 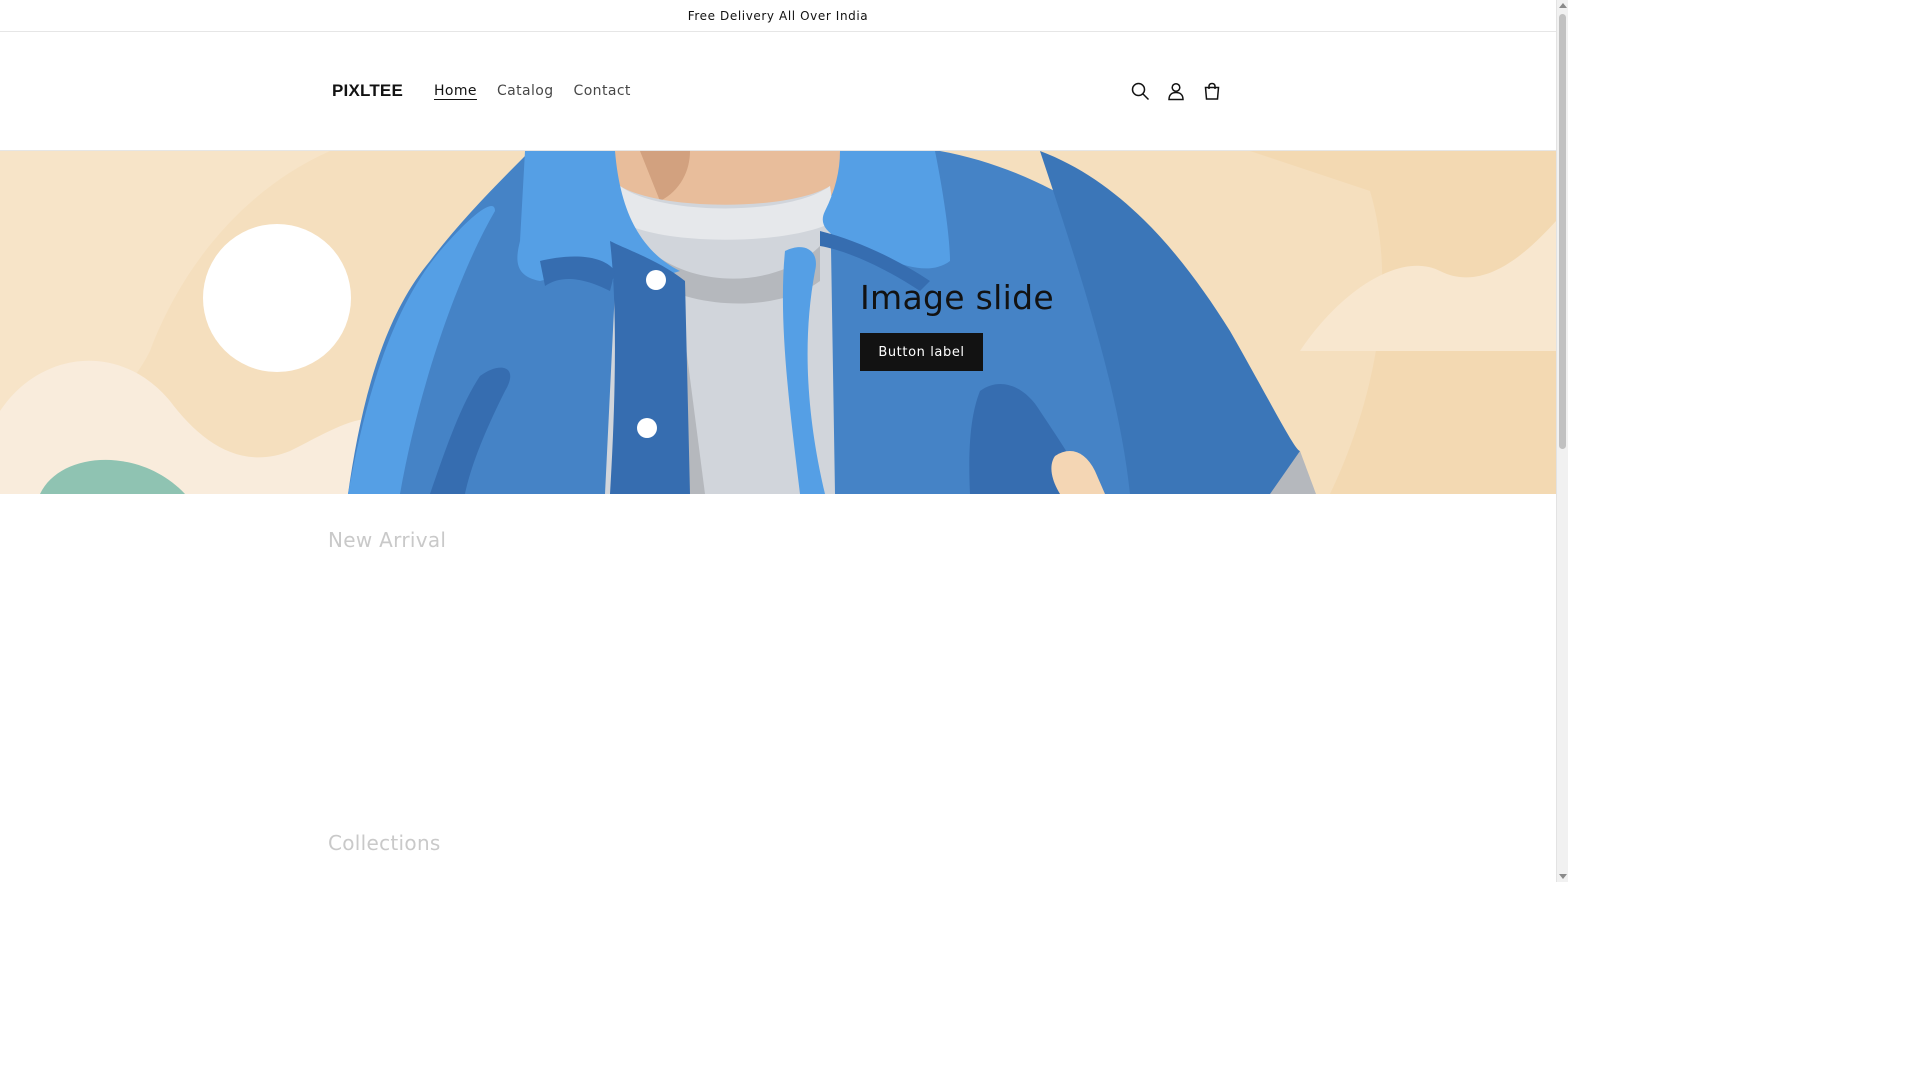 I want to click on page-scrollbar, so click(x=1562, y=441).